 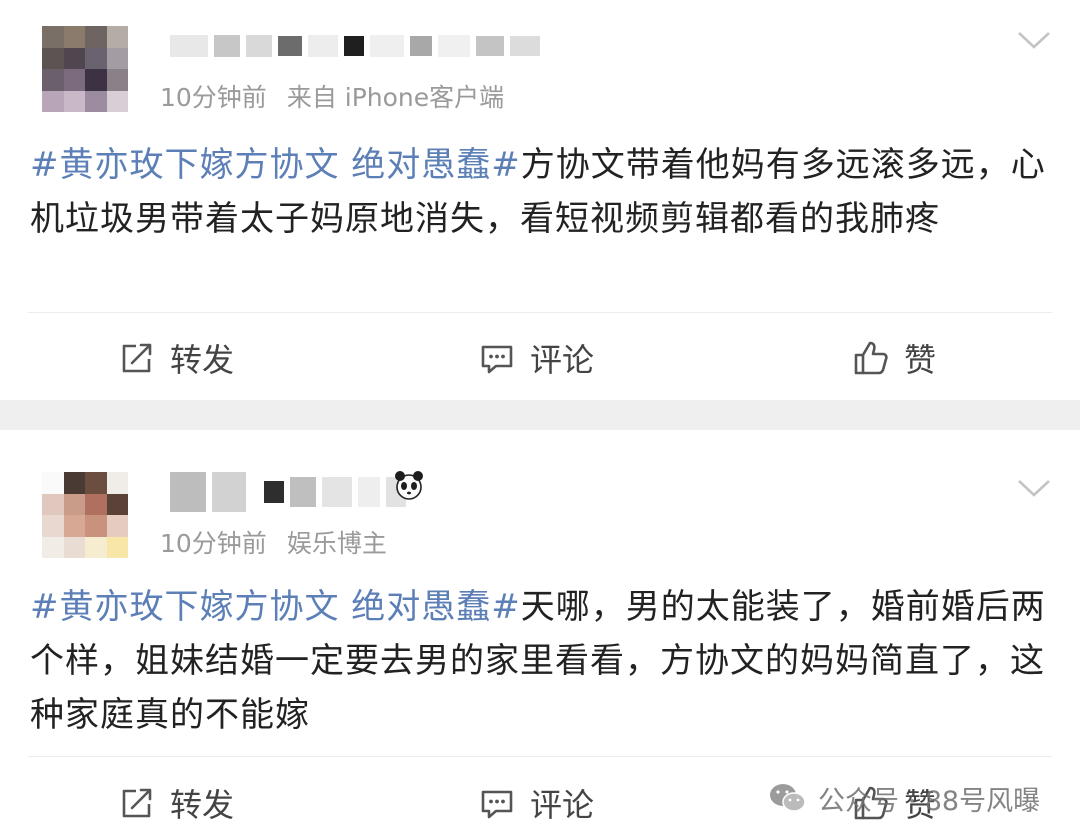 I want to click on author-label: 娱乐博主, so click(x=336, y=543).